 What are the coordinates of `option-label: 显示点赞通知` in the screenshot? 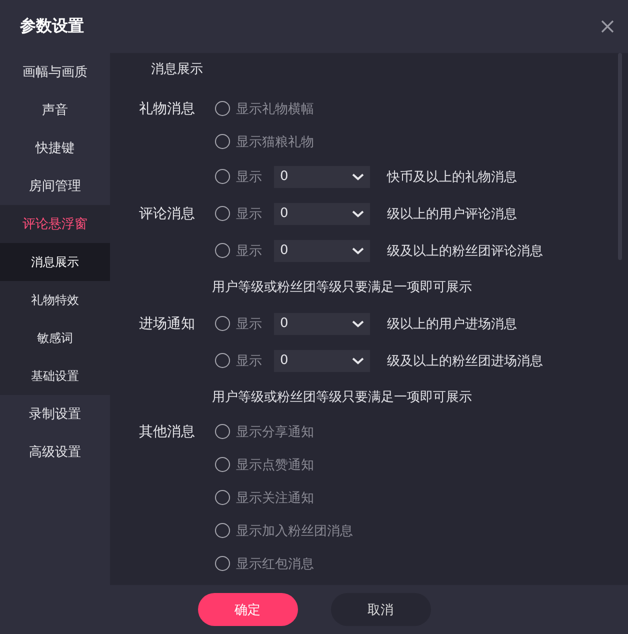 It's located at (275, 465).